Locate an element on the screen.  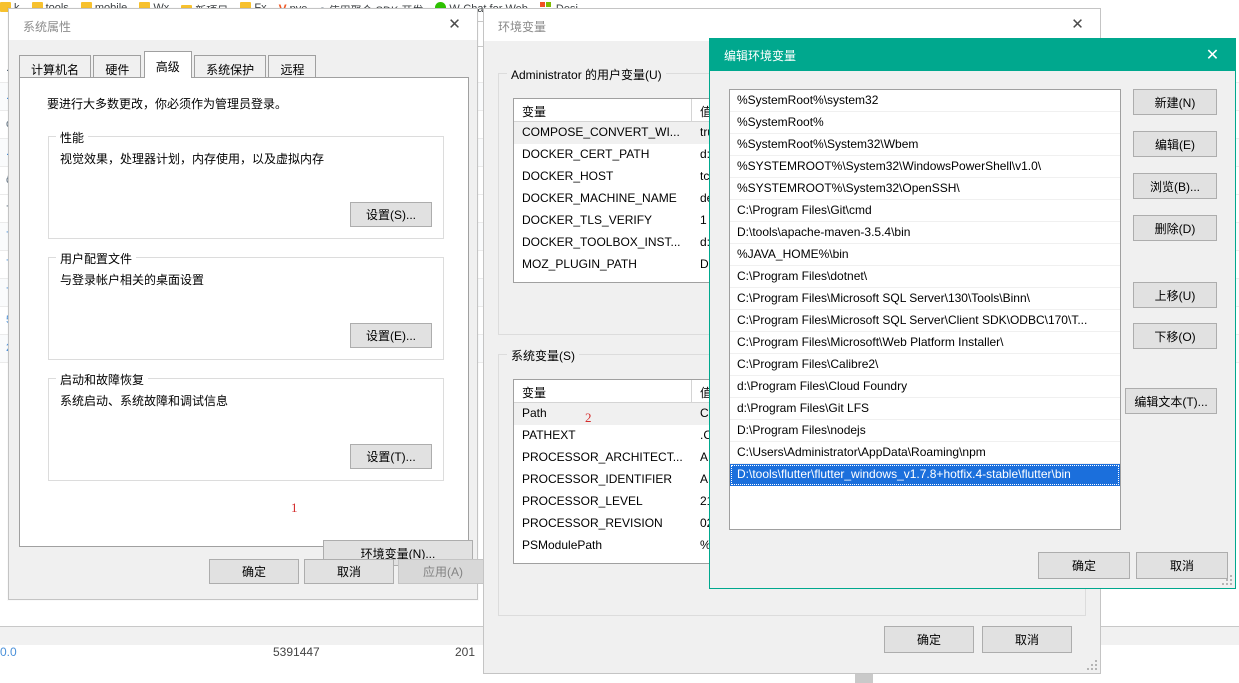
new-button: 新建(N) is located at coordinates (1175, 102).